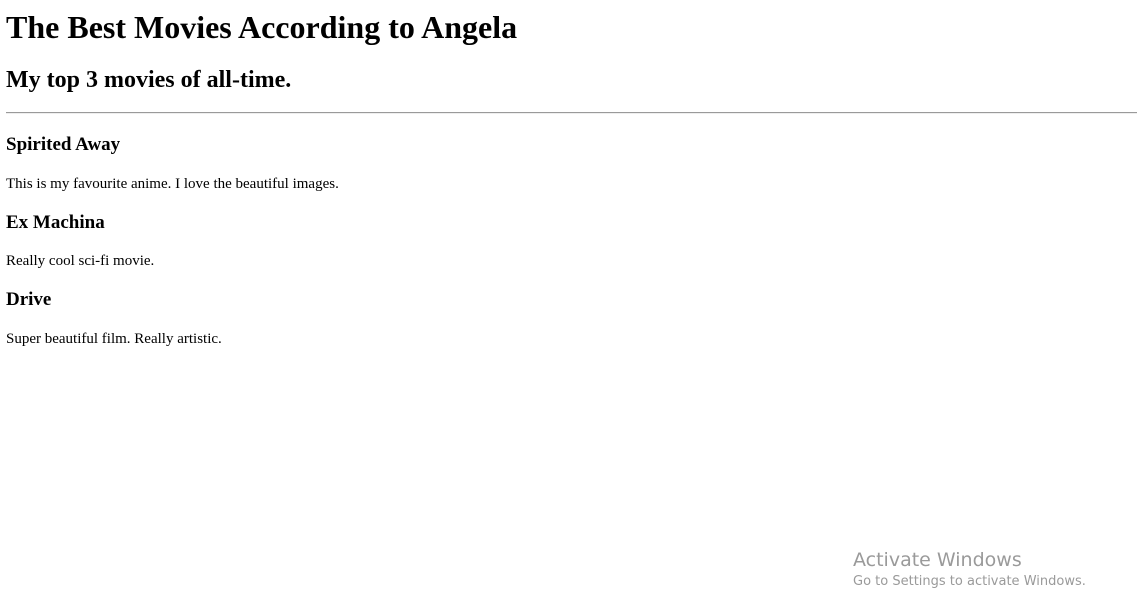  I want to click on movie-title: Drive, so click(29, 299).